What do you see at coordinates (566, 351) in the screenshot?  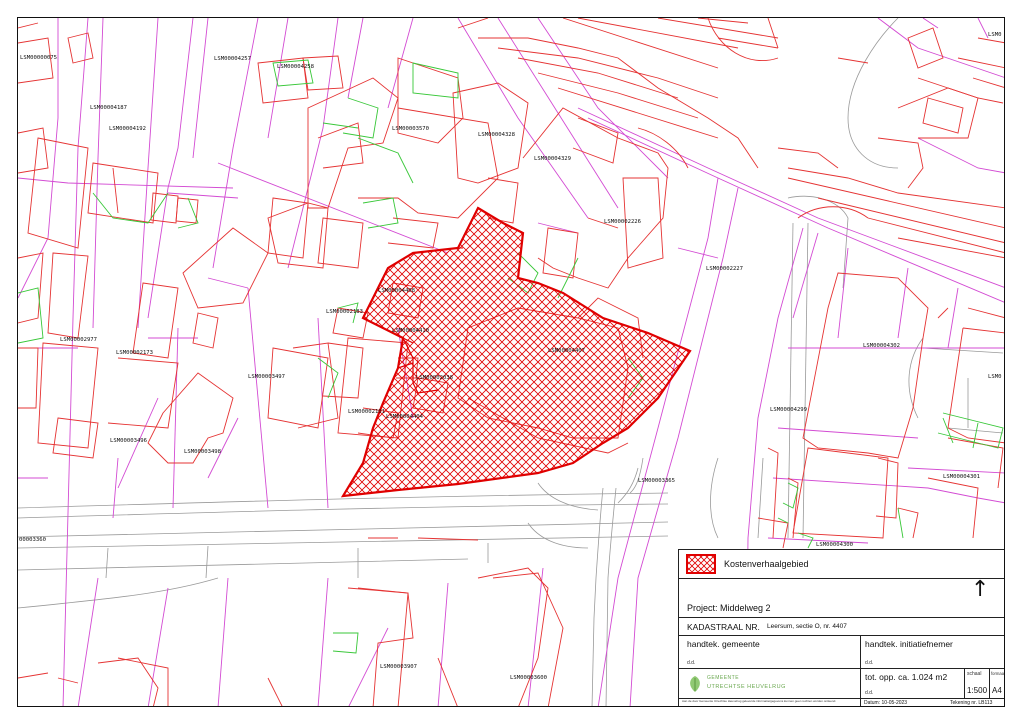 I see `parcel-label: LSM00004407` at bounding box center [566, 351].